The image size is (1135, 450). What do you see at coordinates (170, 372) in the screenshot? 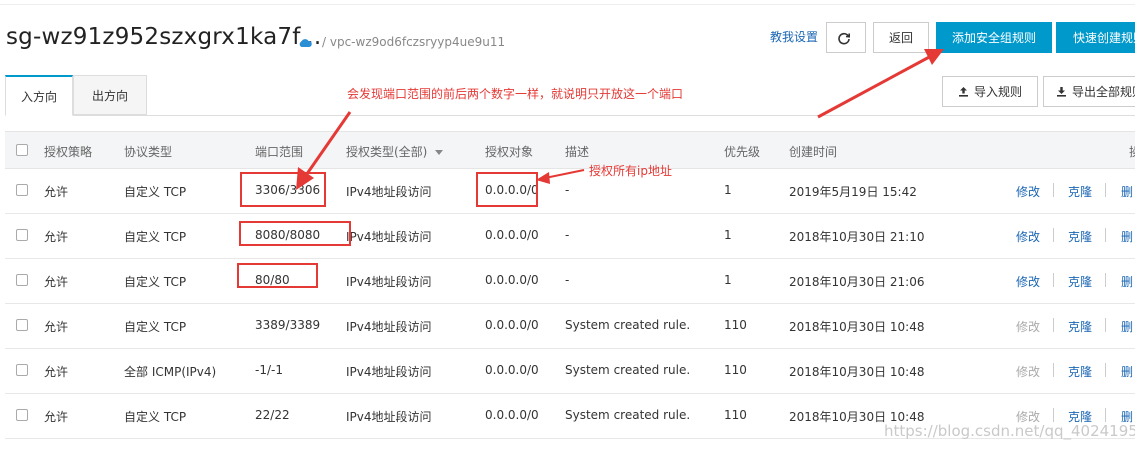
I see `cell-protocol: 全部 ICMP(IPv4)` at bounding box center [170, 372].